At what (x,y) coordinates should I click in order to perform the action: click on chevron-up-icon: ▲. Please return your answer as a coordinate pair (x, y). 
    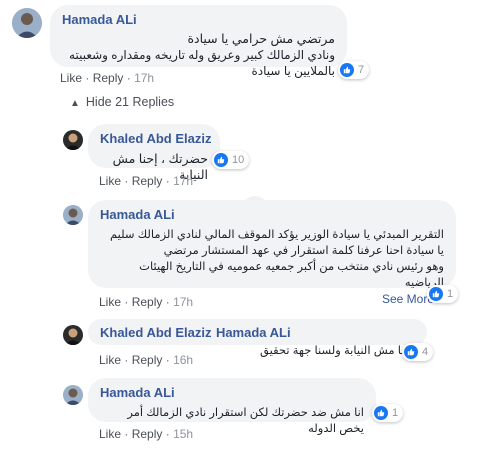
    Looking at the image, I should click on (75, 103).